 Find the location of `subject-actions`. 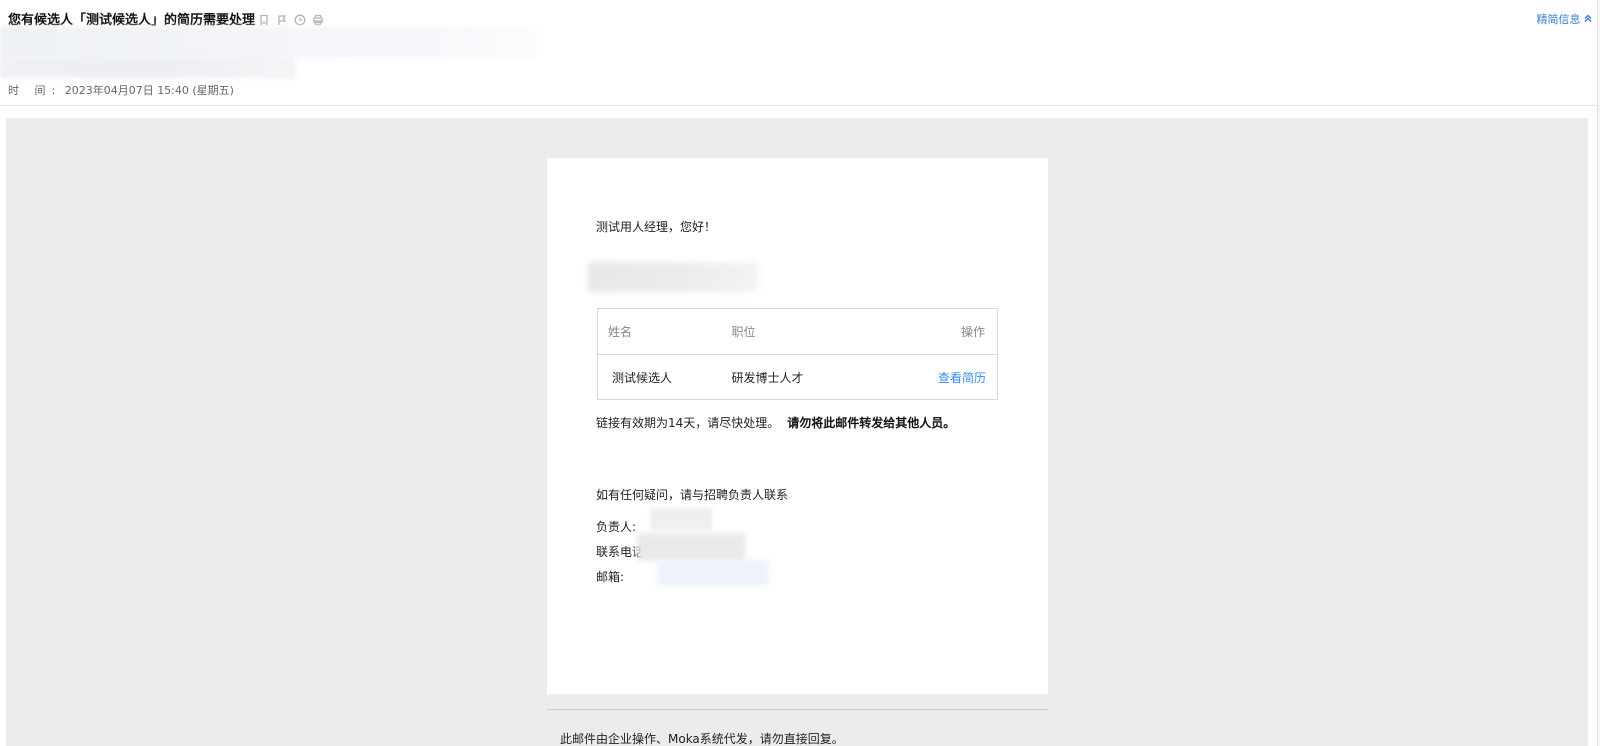

subject-actions is located at coordinates (291, 18).